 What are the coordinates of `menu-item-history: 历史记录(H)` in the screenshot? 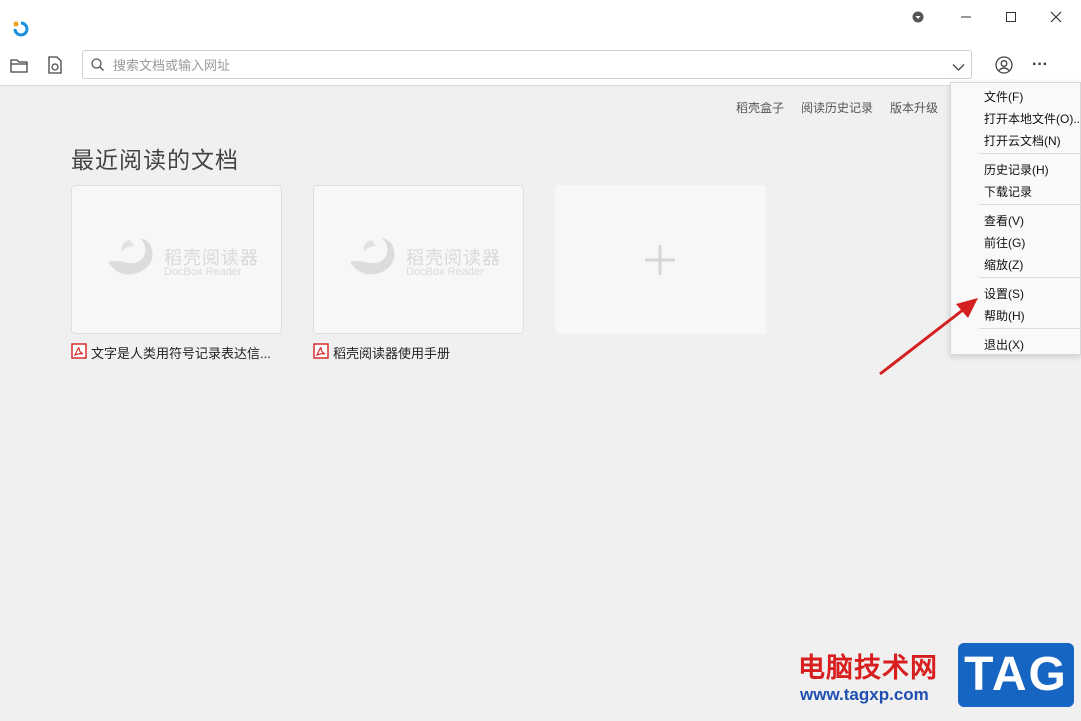 It's located at (1016, 169).